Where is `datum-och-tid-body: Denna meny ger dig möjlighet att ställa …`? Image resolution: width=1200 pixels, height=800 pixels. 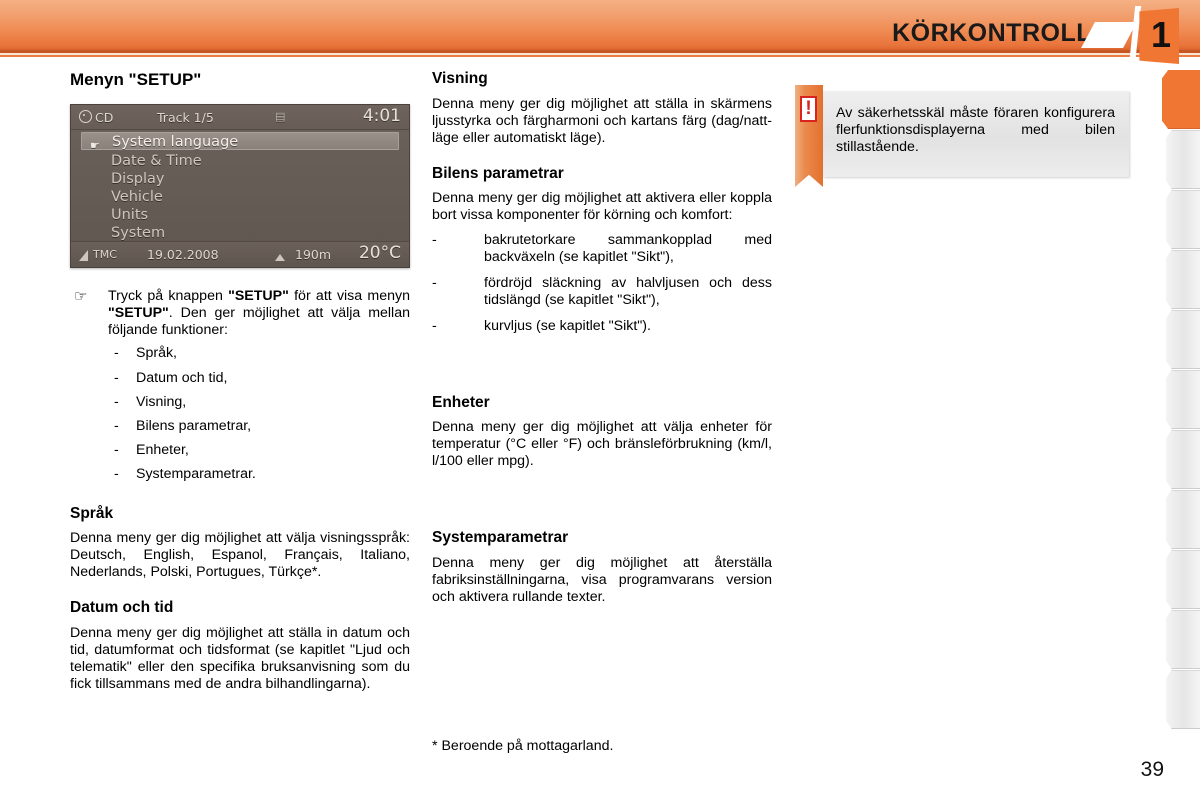 datum-och-tid-body: Denna meny ger dig möjlighet att ställa … is located at coordinates (240, 658).